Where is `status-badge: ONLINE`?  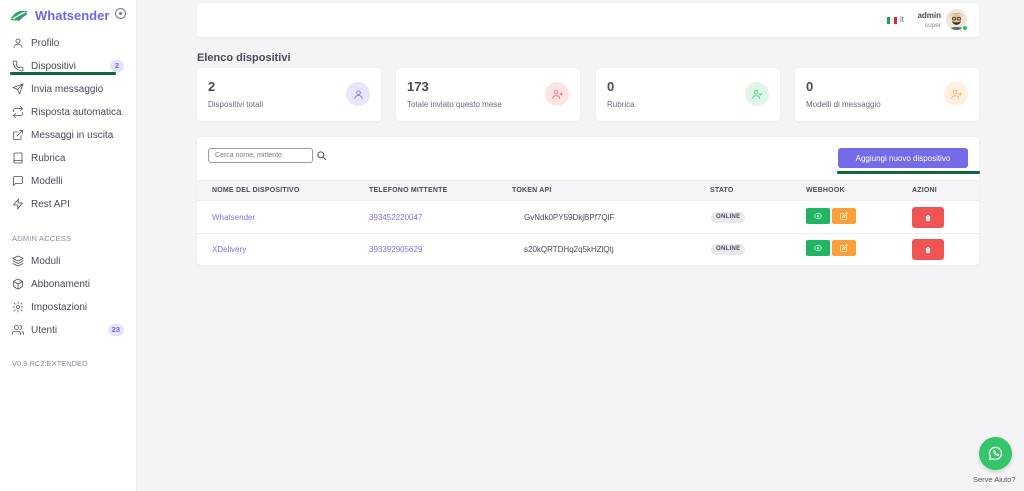
status-badge: ONLINE is located at coordinates (728, 217).